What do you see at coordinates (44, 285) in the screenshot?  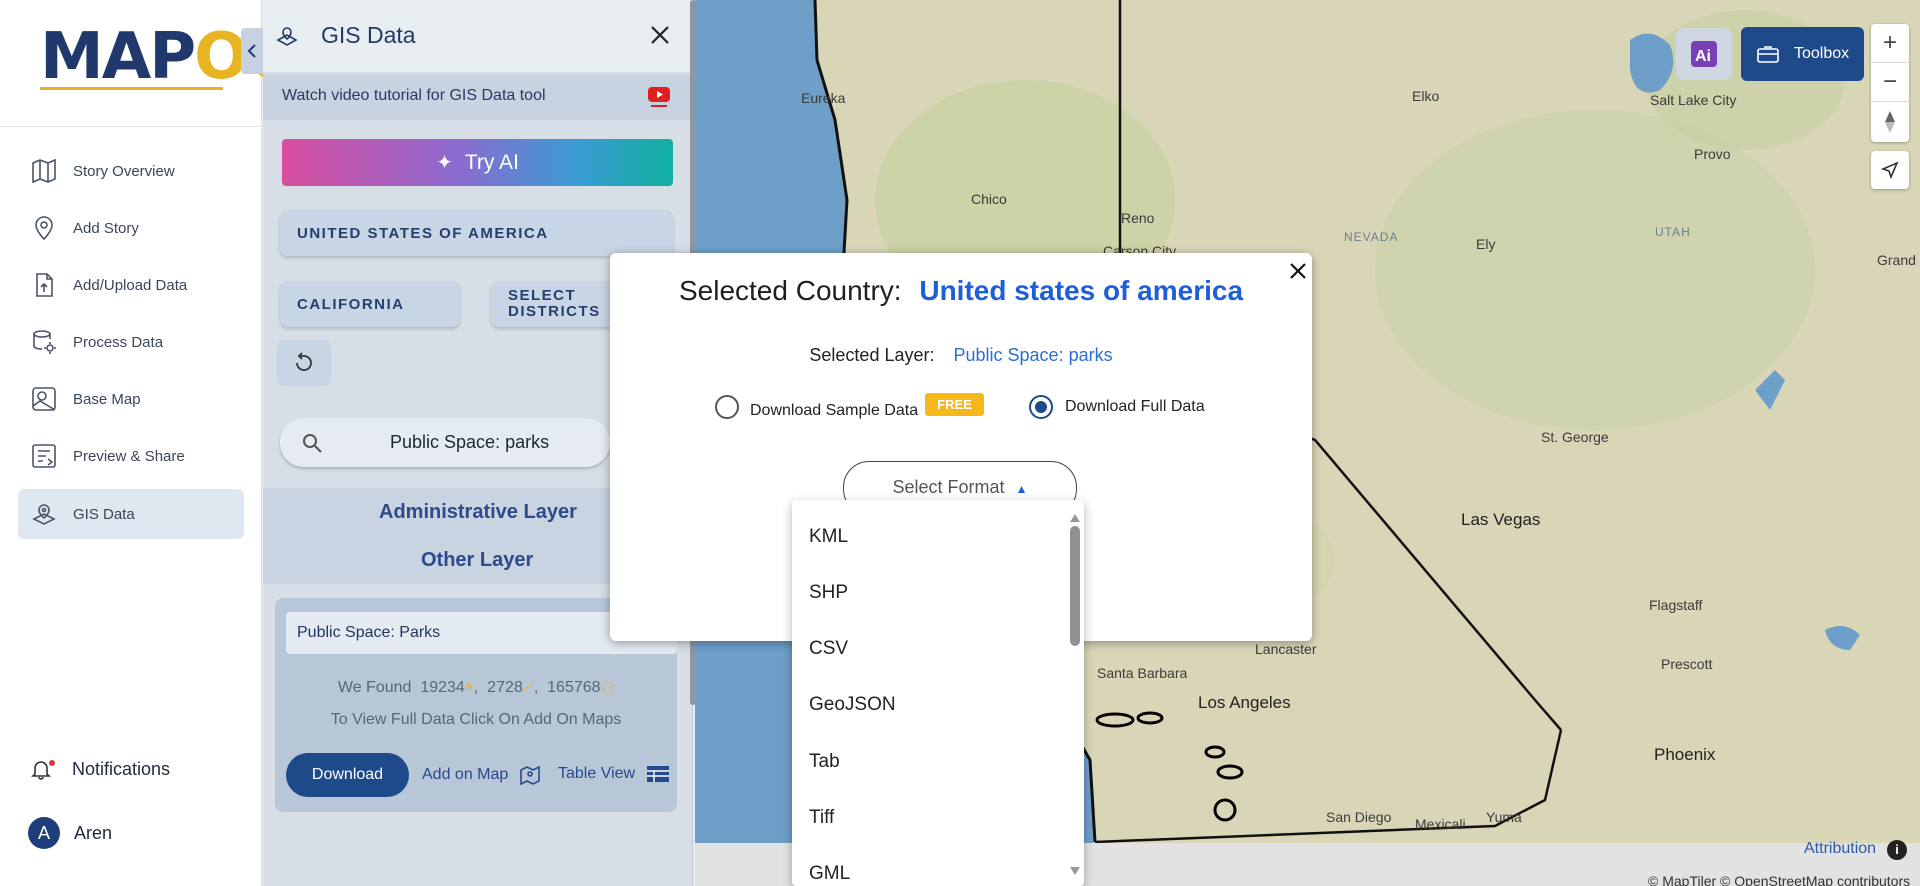 I see `file-upload-icon` at bounding box center [44, 285].